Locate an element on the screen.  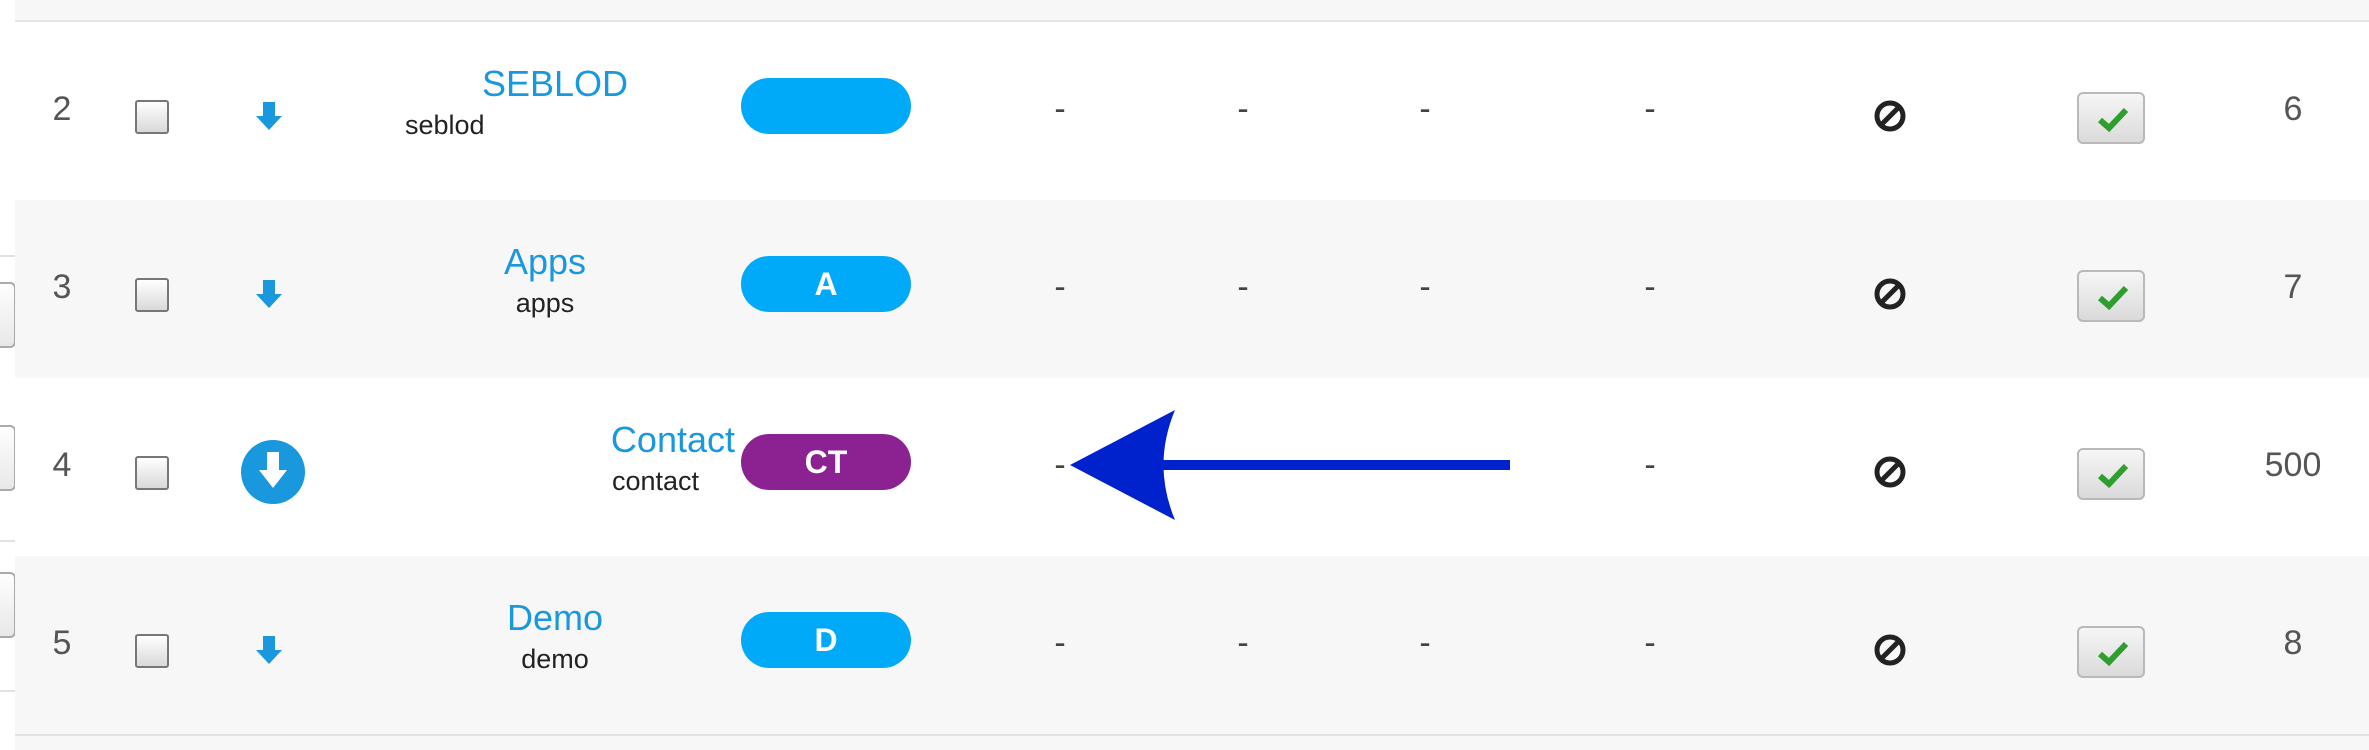
item-title-link: Apps is located at coordinates (545, 262).